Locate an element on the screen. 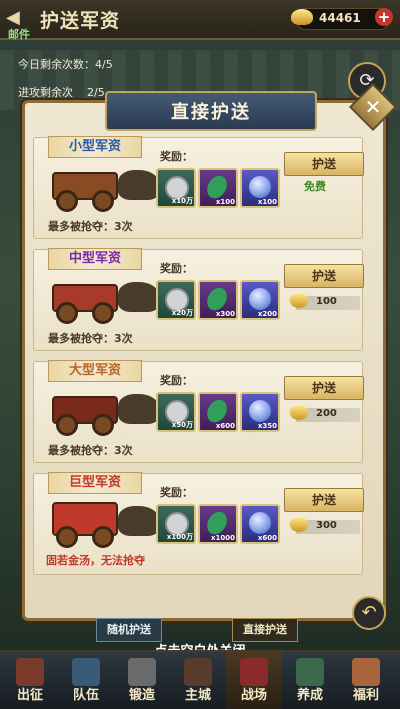  reward-orb-item: x350 is located at coordinates (260, 412).